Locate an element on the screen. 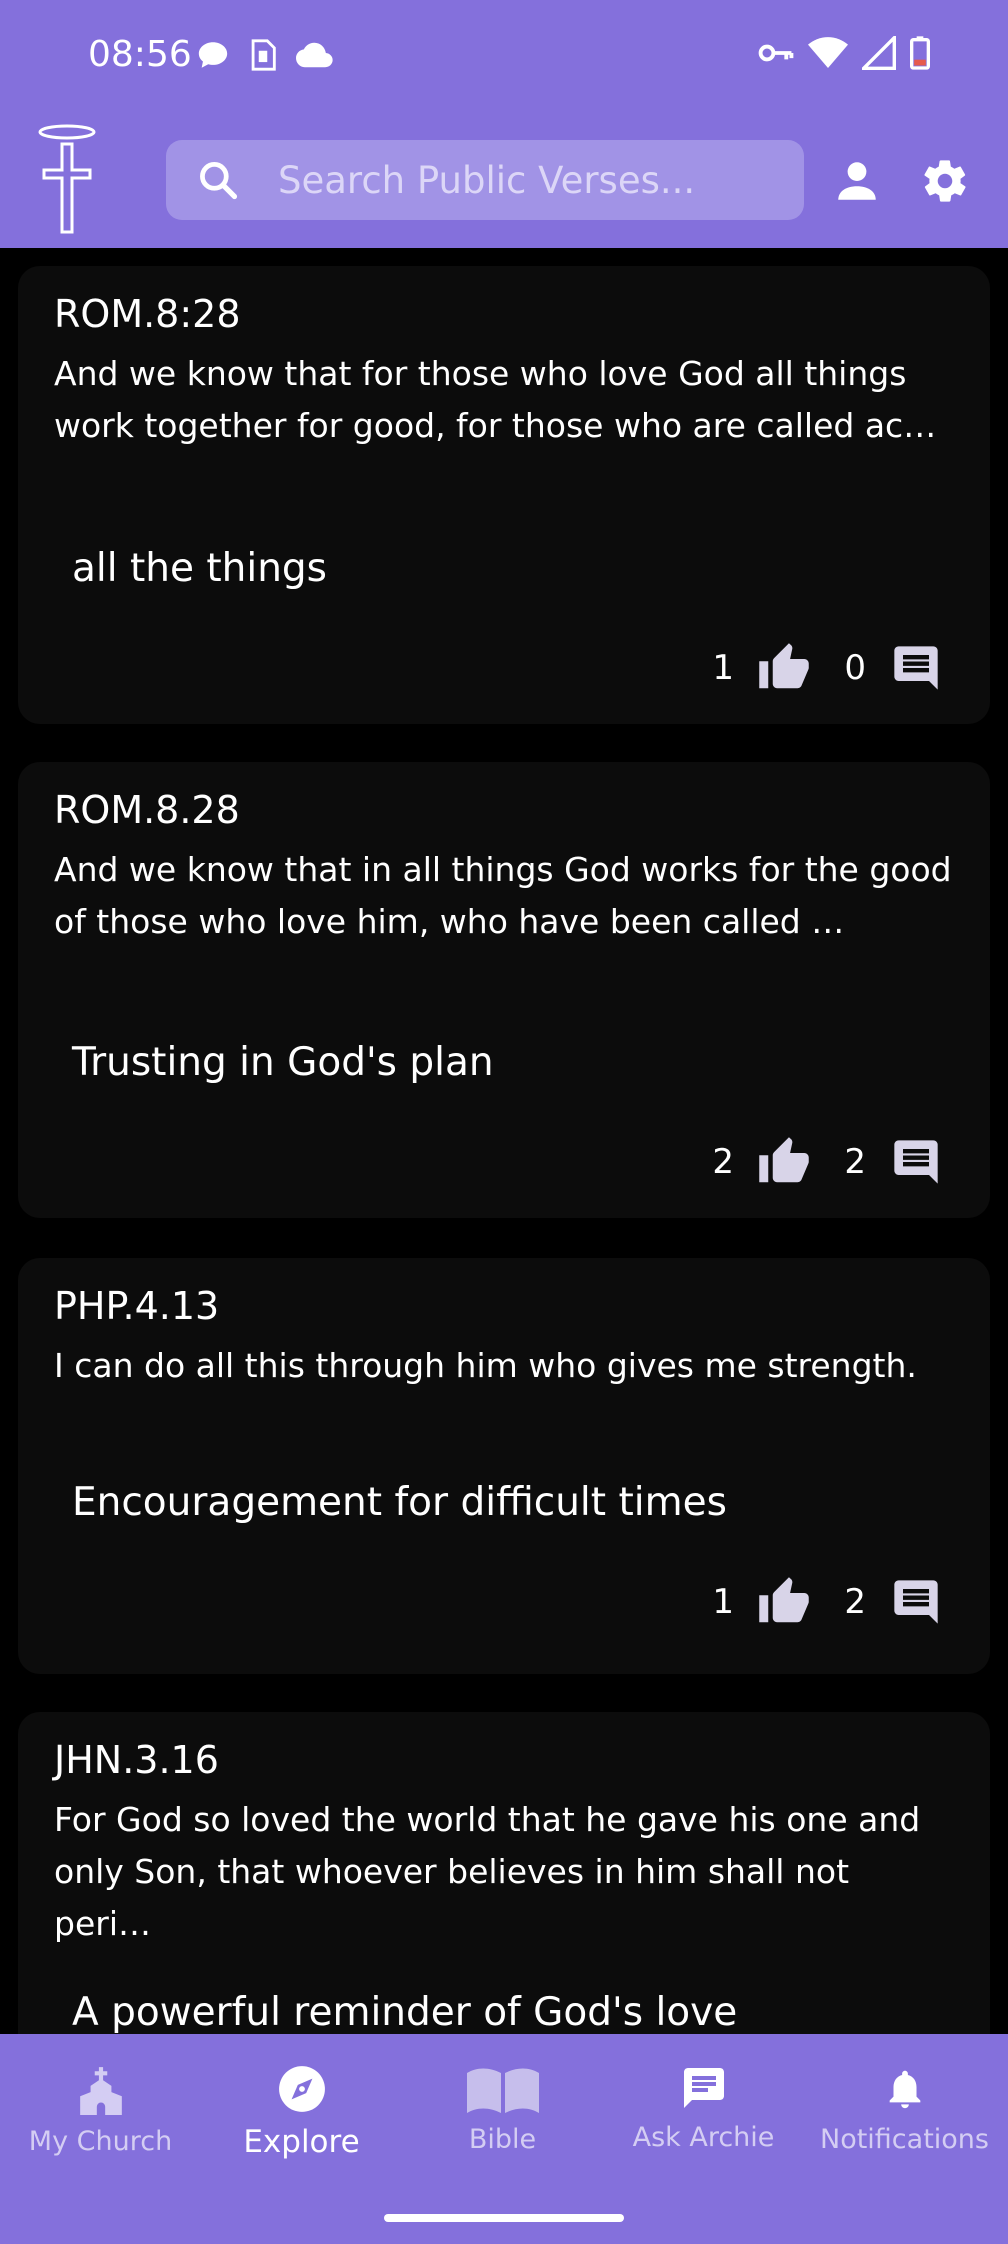 The width and height of the screenshot is (1008, 2244). app-bar is located at coordinates (504, 180).